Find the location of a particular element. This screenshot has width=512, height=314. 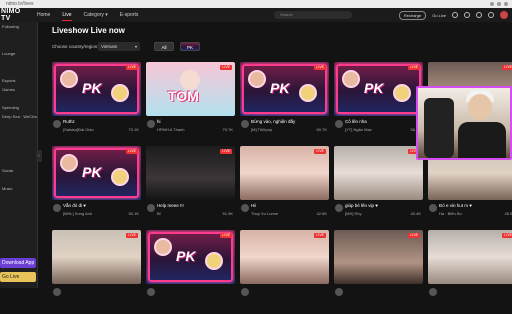

streamer-name: [MH] Shy is located at coordinates (370, 213).